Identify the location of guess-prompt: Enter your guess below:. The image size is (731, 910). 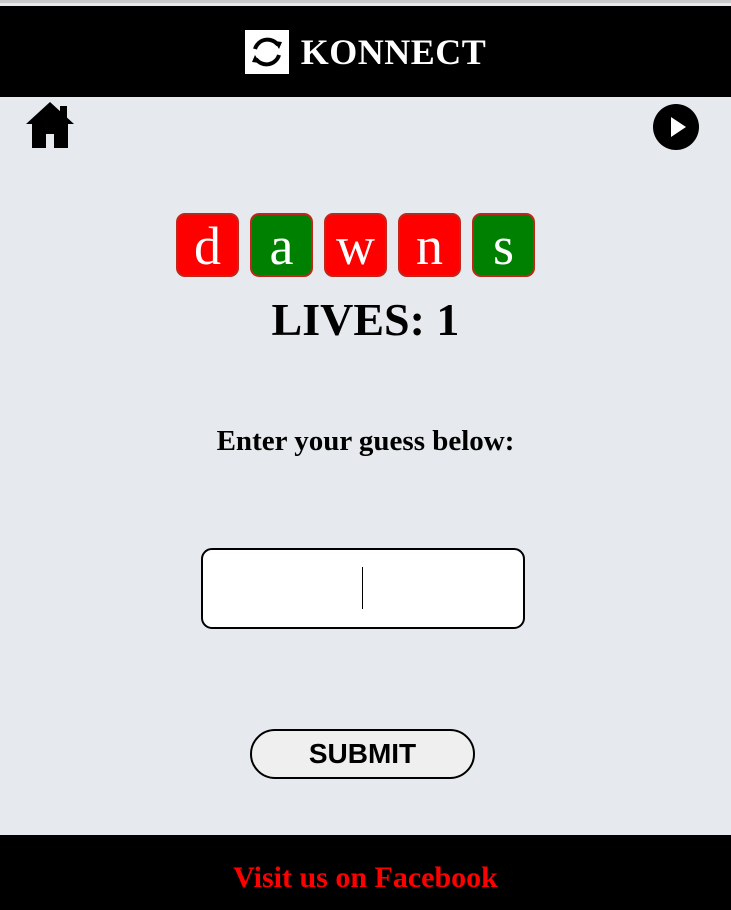
(365, 441).